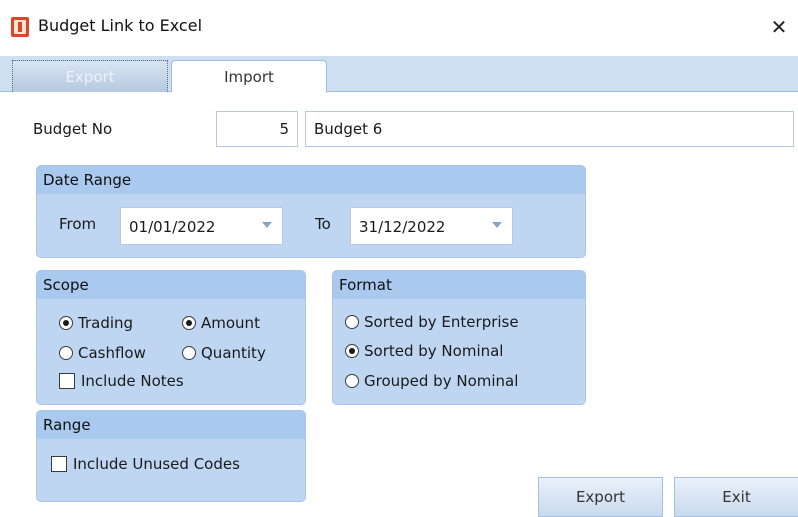 This screenshot has width=798, height=517. Describe the element at coordinates (434, 351) in the screenshot. I see `format-option-label: Sorted by Nominal` at that location.